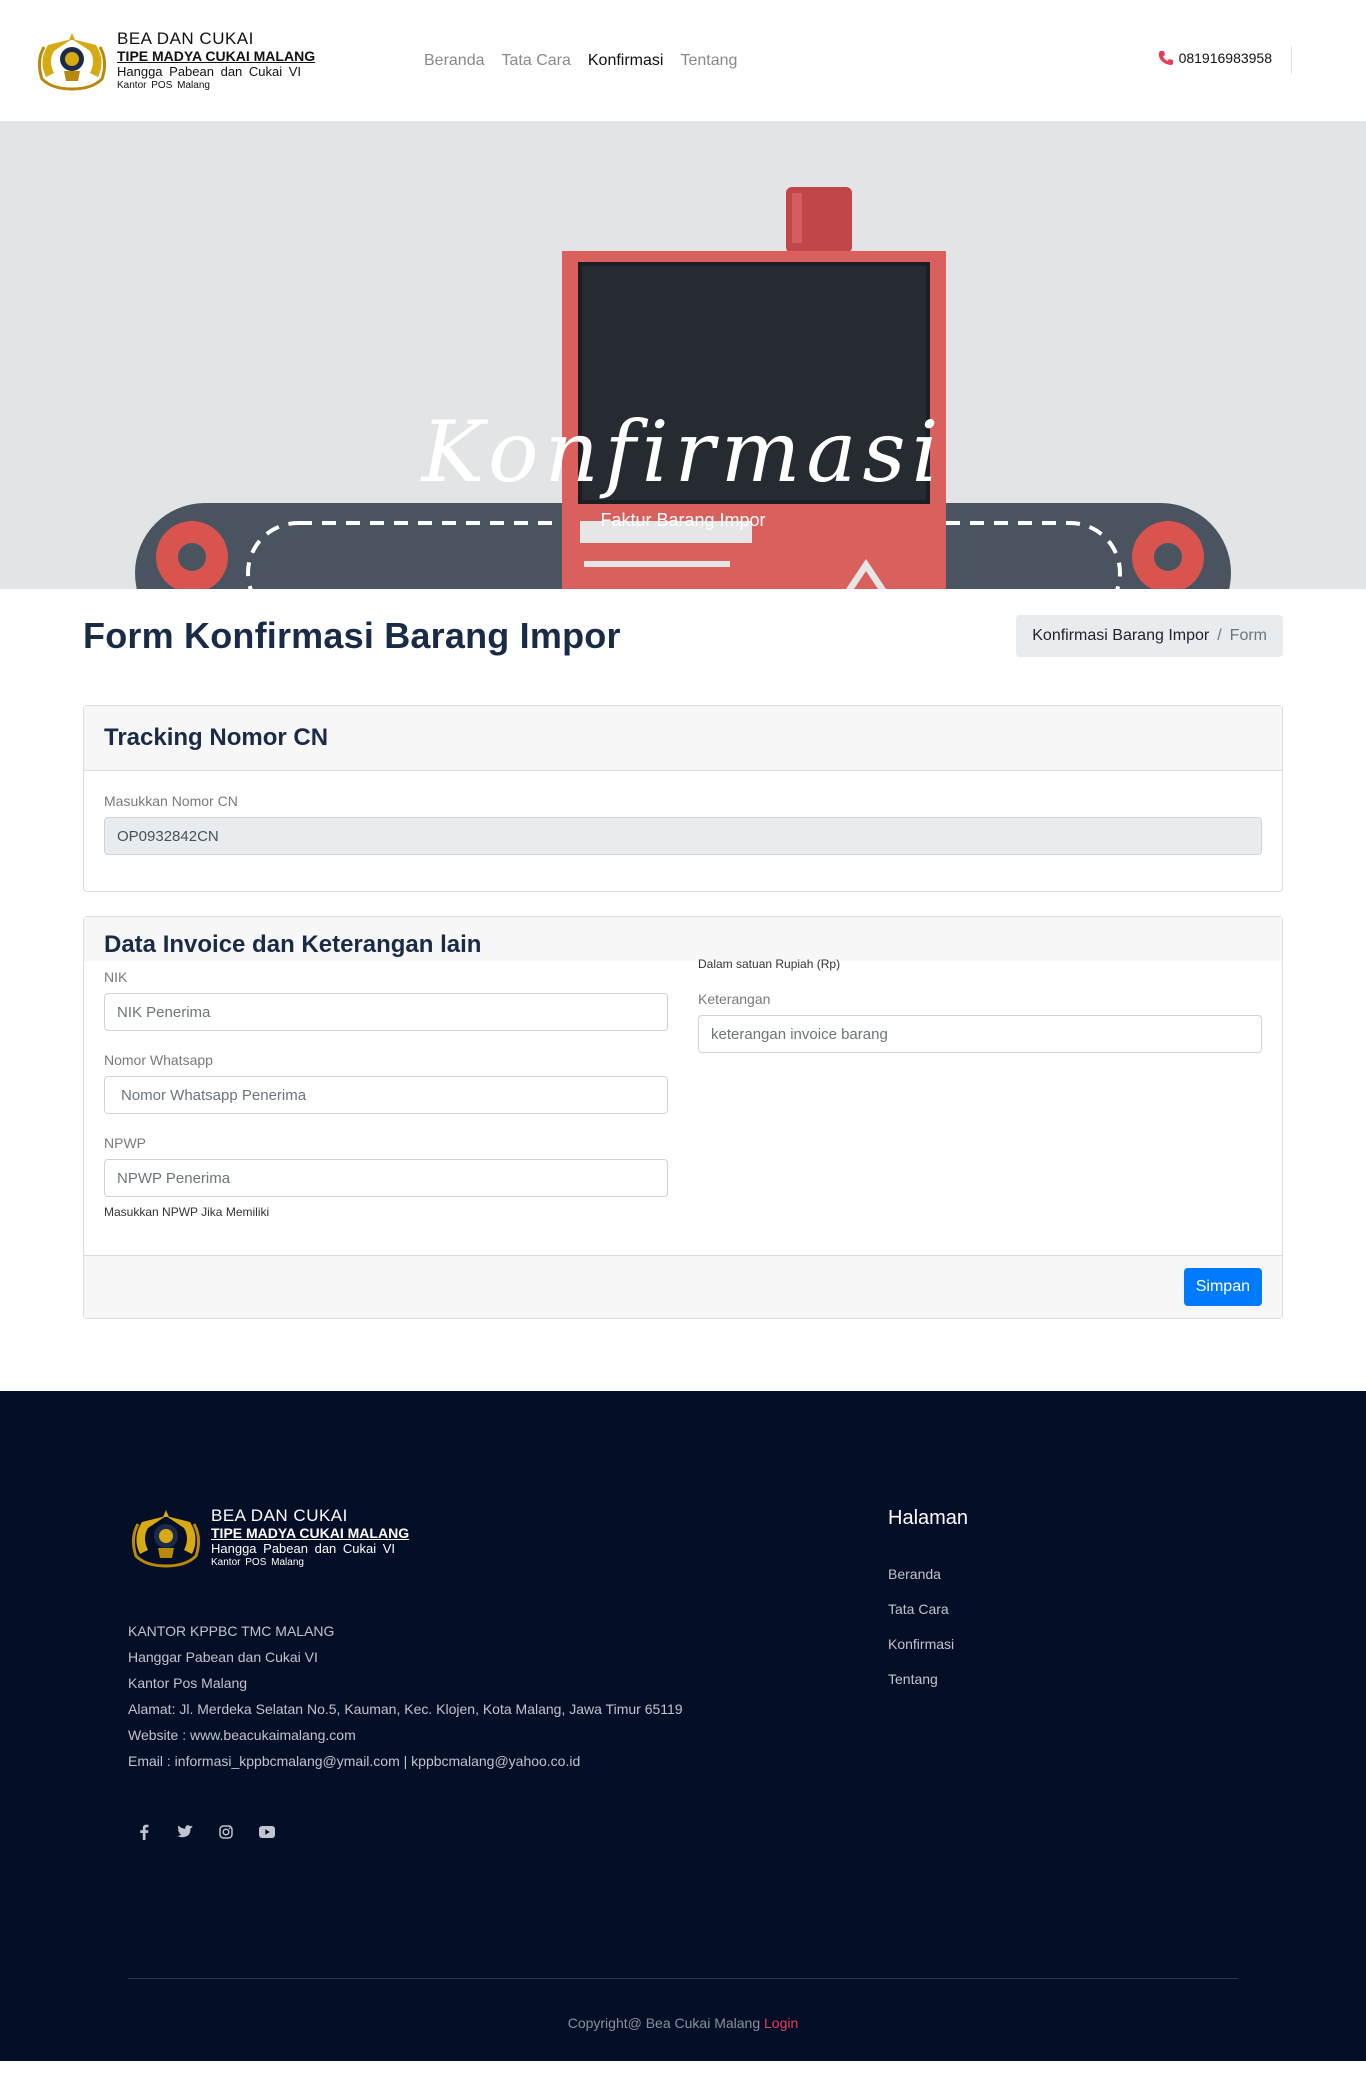  Describe the element at coordinates (231, 1631) in the screenshot. I see `address-line: KANTOR KPPBC TMC MALANG` at that location.